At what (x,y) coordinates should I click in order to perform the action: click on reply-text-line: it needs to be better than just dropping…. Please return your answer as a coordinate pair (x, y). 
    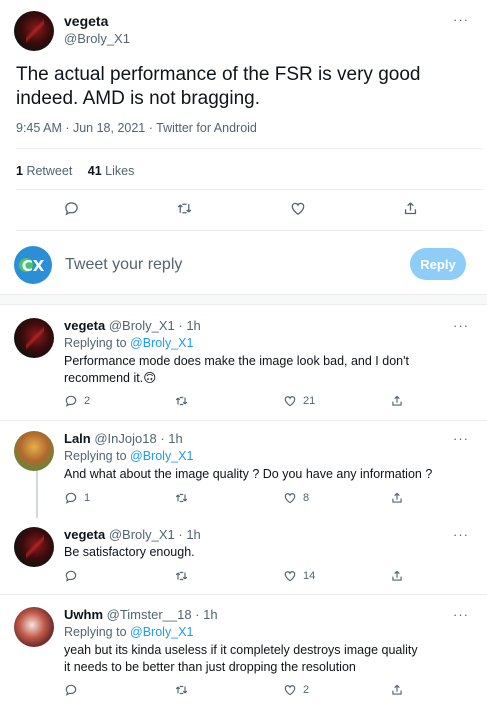
    Looking at the image, I should click on (210, 667).